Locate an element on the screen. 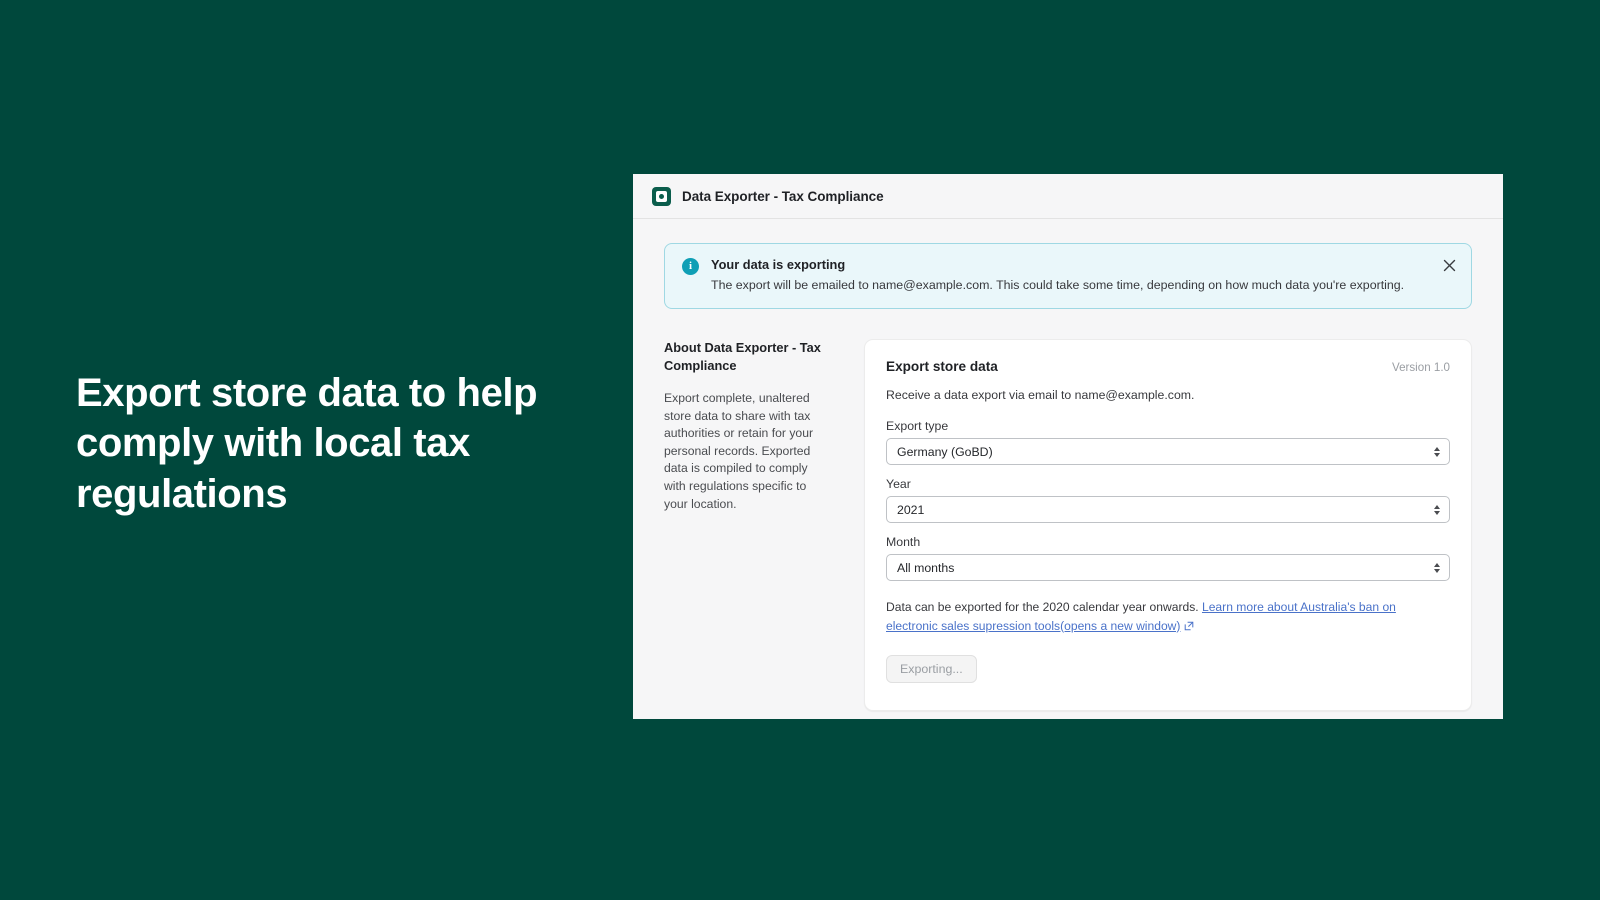 This screenshot has width=1600, height=900. label-month: Month is located at coordinates (903, 542).